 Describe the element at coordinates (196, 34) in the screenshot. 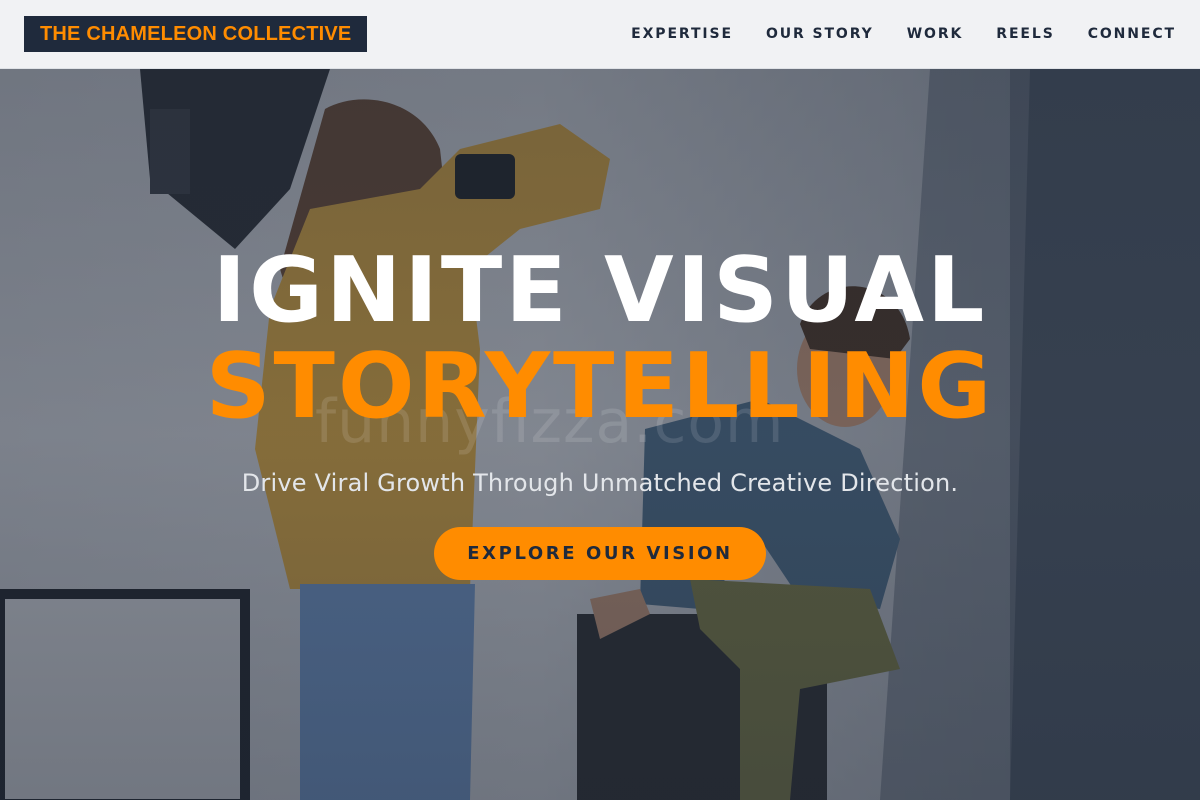

I see `brand-logo: THE CHAMELEON COLLECTIVE` at that location.